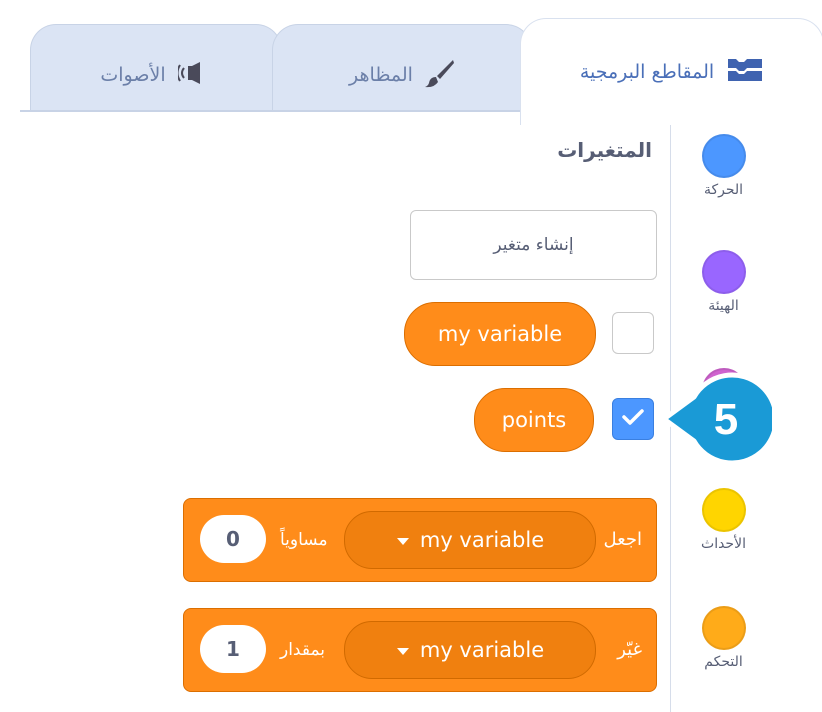 This screenshot has width=822, height=712. I want to click on value-input: 1, so click(233, 649).